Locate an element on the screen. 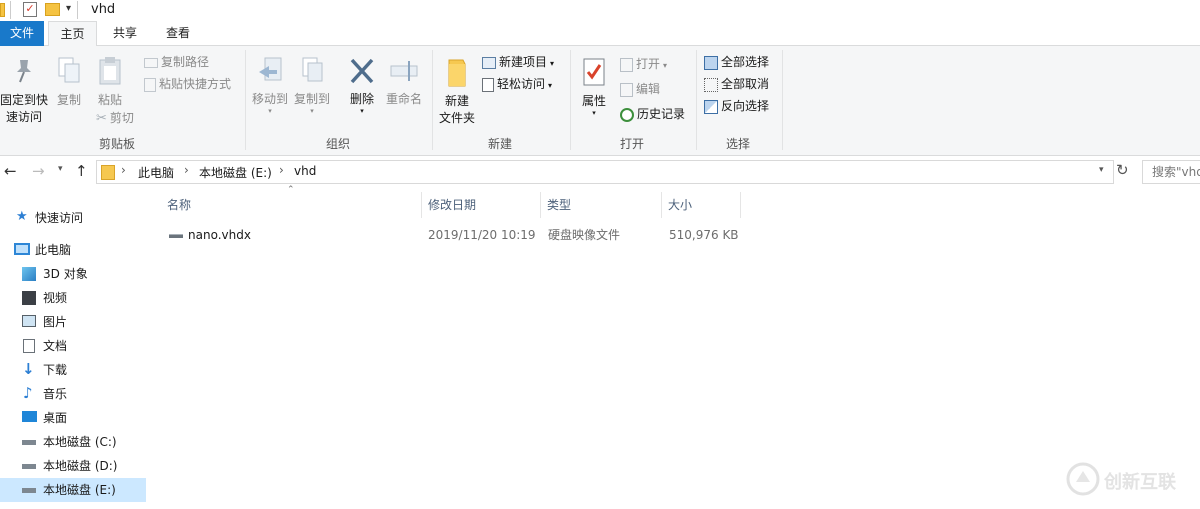 The width and height of the screenshot is (1200, 509). watermark-text: 创新互联 is located at coordinates (1140, 482).